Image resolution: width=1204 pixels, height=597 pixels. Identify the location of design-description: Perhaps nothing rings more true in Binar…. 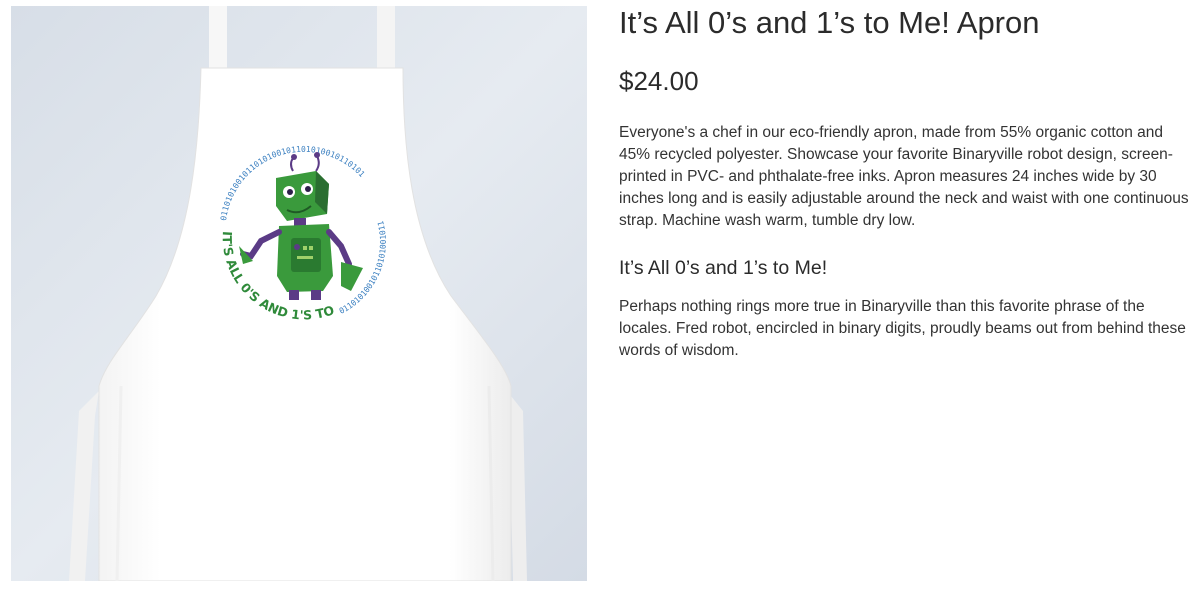
(902, 328).